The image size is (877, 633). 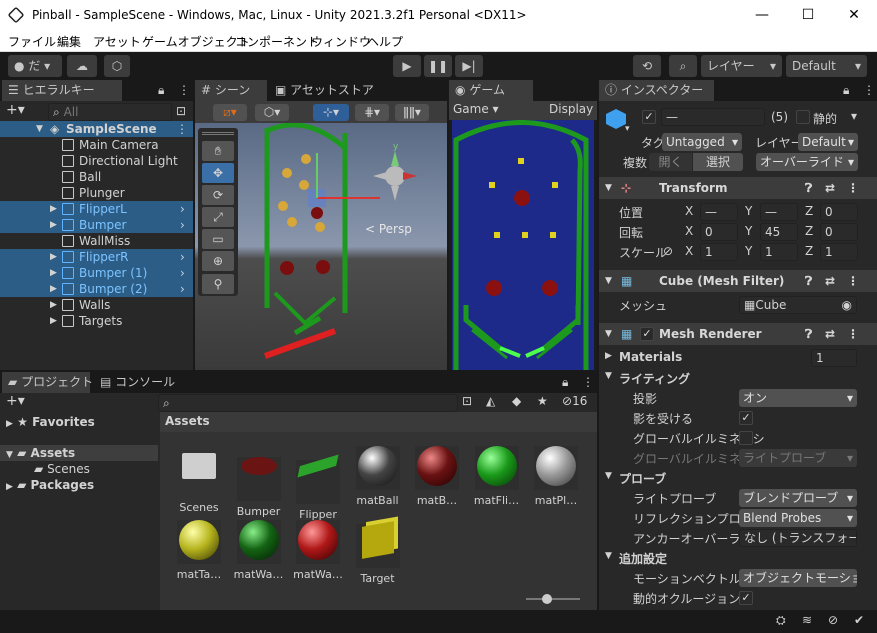 What do you see at coordinates (378, 551) in the screenshot?
I see `asset-item: Target` at bounding box center [378, 551].